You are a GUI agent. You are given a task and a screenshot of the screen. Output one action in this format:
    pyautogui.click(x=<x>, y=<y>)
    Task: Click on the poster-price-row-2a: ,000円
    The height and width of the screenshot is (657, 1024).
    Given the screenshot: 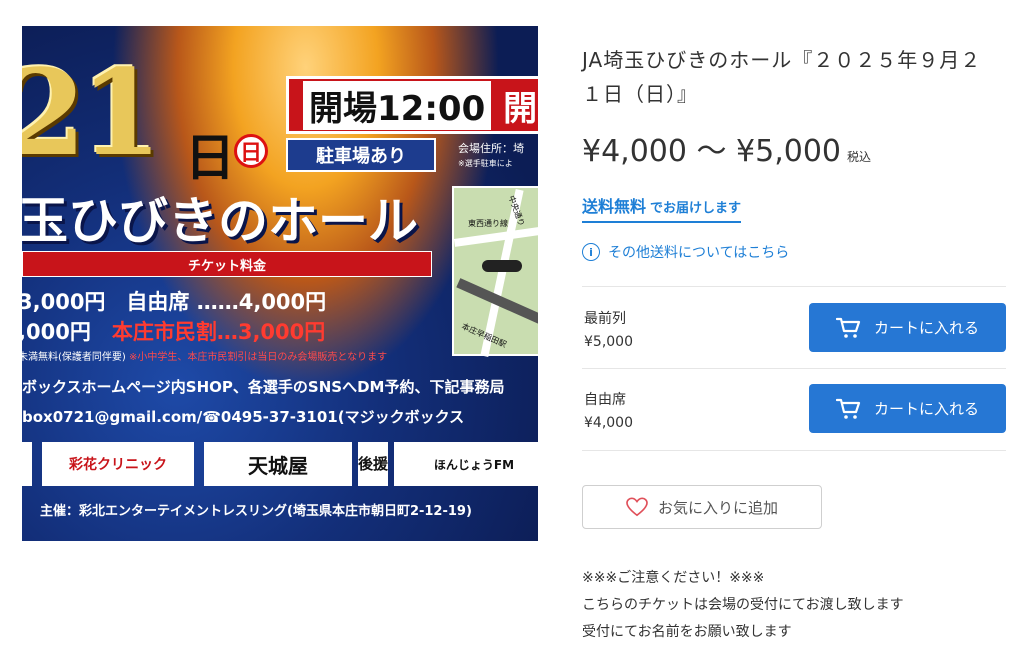 What is the action you would take?
    pyautogui.click(x=67, y=332)
    